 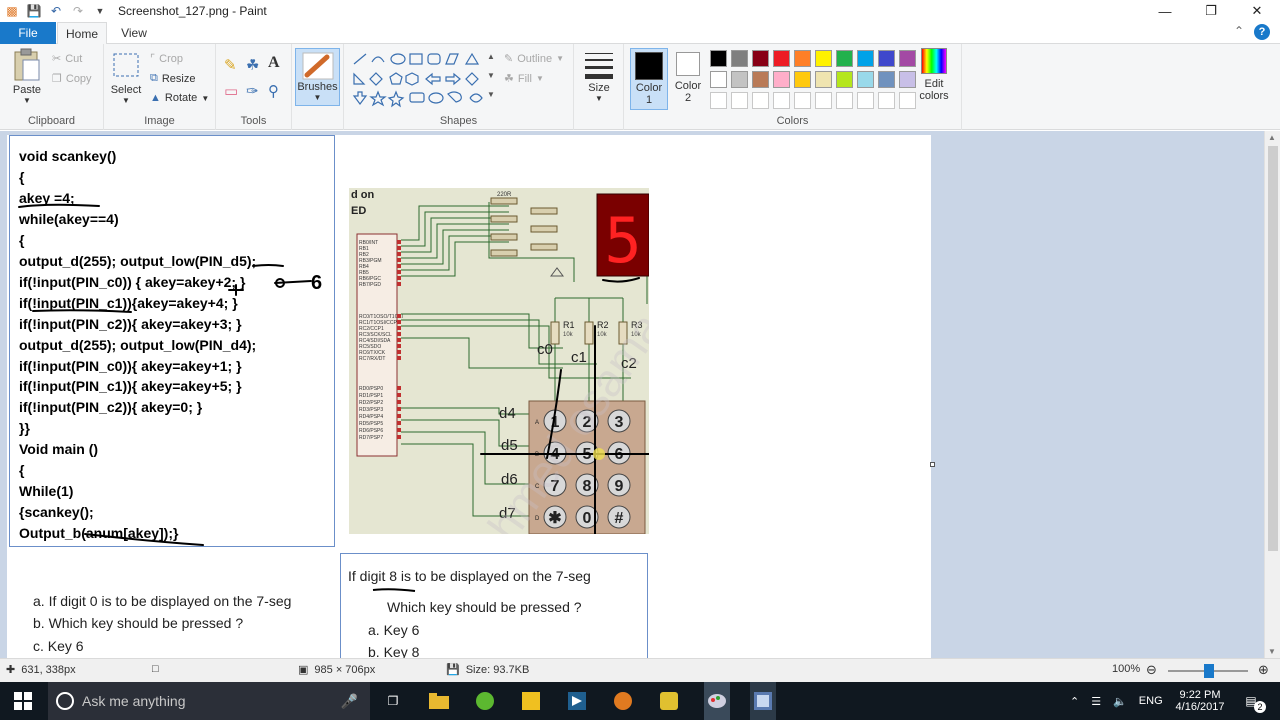 I want to click on select-dropdown-icon: ▼, so click(x=126, y=100).